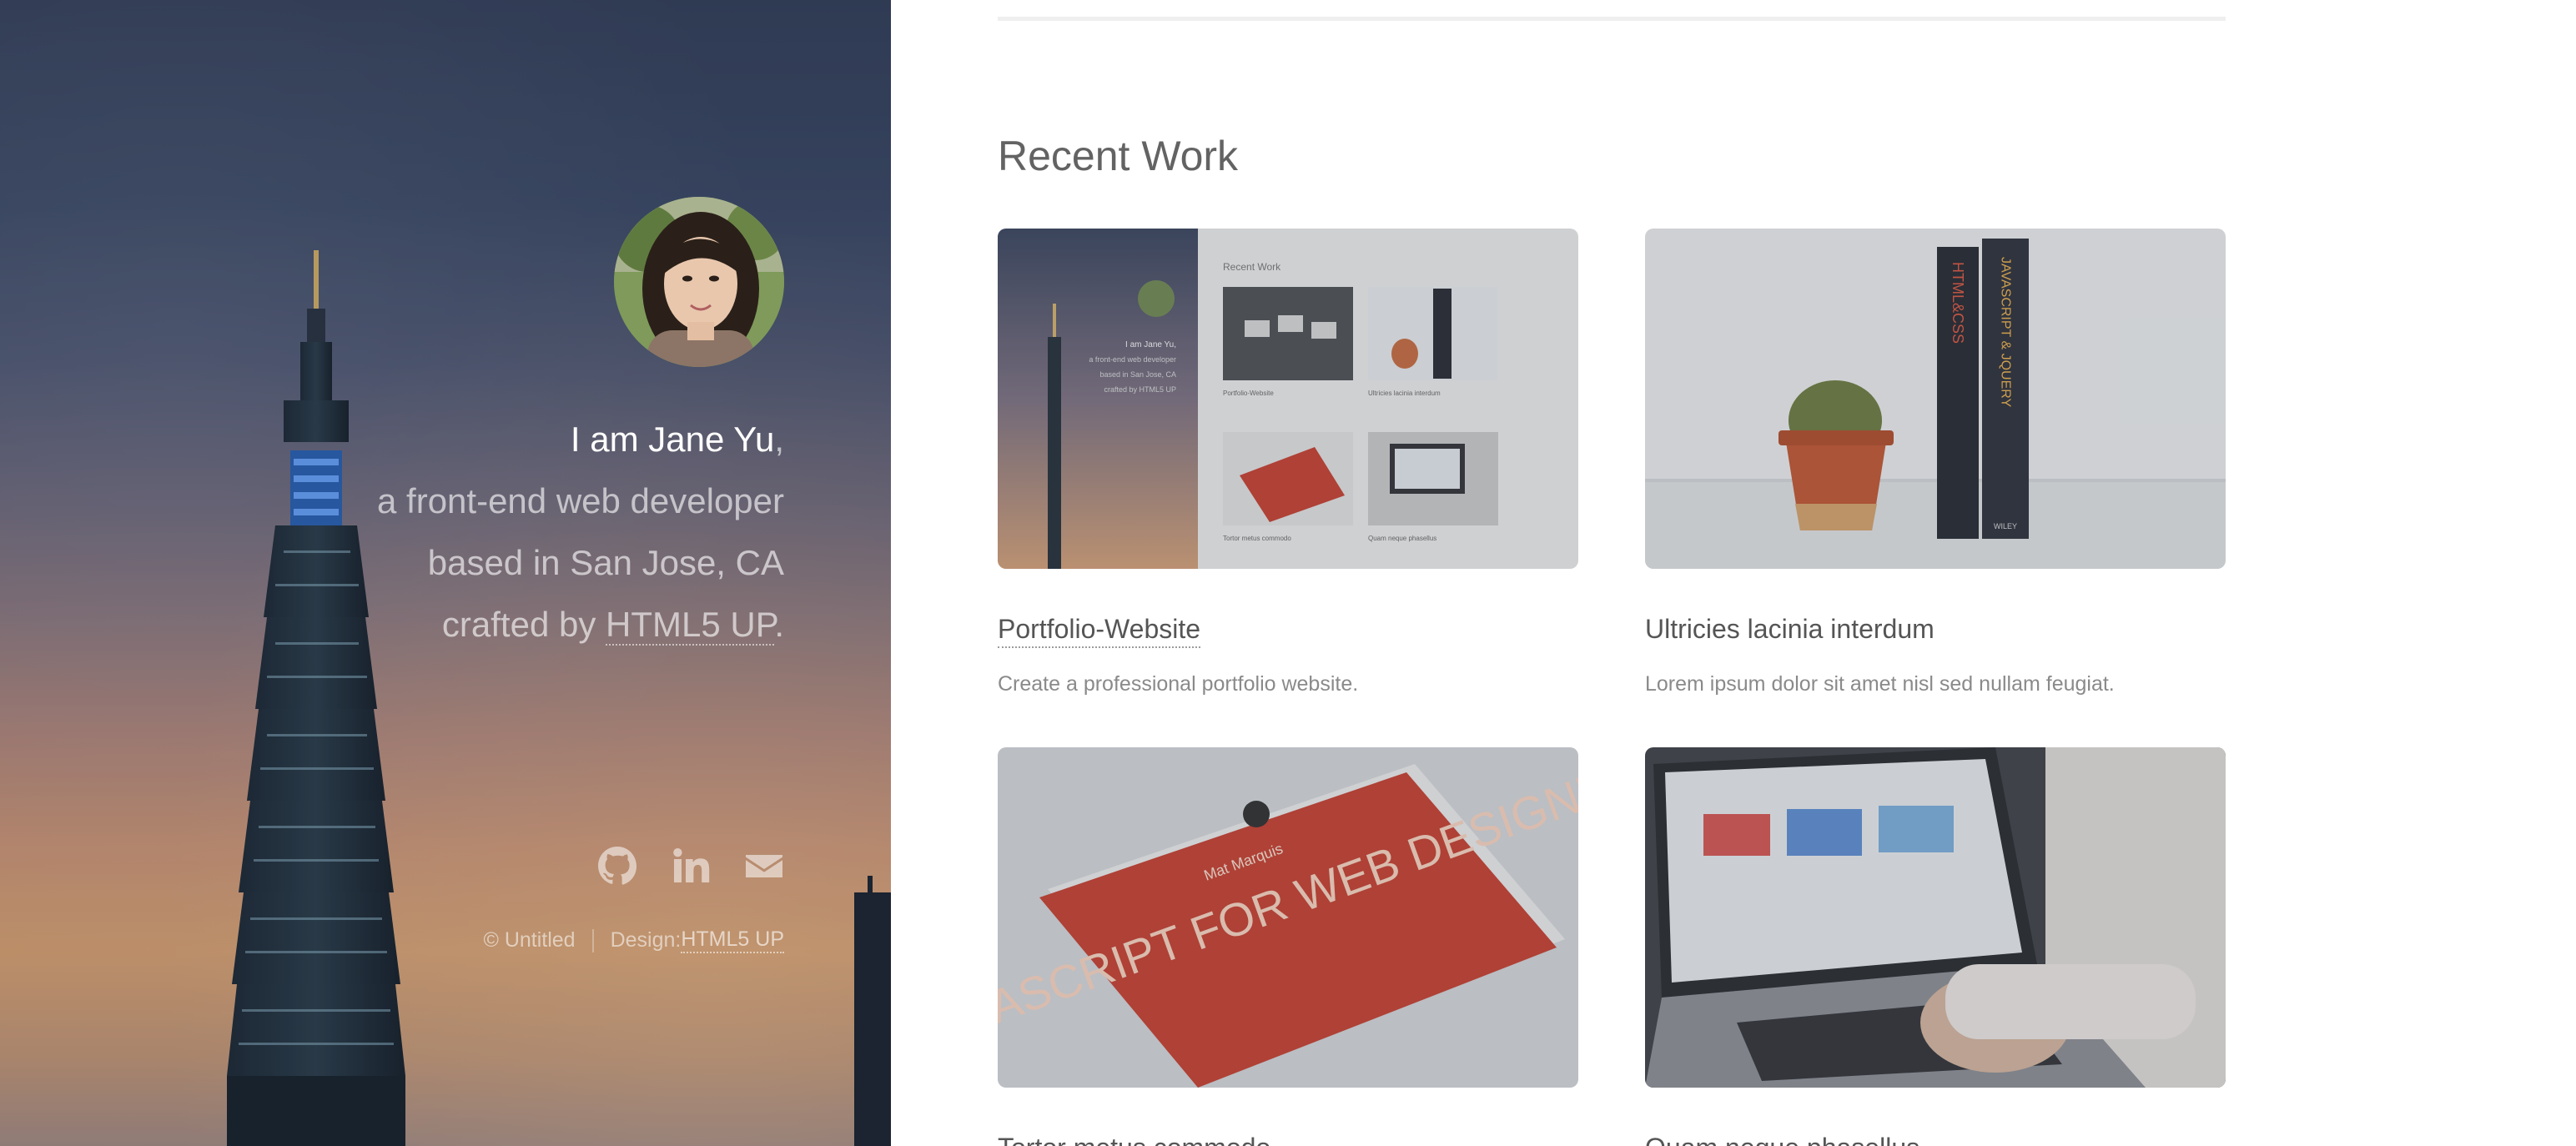 This screenshot has height=1146, width=2576. Describe the element at coordinates (580, 500) in the screenshot. I see `intro-line-role: a front-end web developer` at that location.